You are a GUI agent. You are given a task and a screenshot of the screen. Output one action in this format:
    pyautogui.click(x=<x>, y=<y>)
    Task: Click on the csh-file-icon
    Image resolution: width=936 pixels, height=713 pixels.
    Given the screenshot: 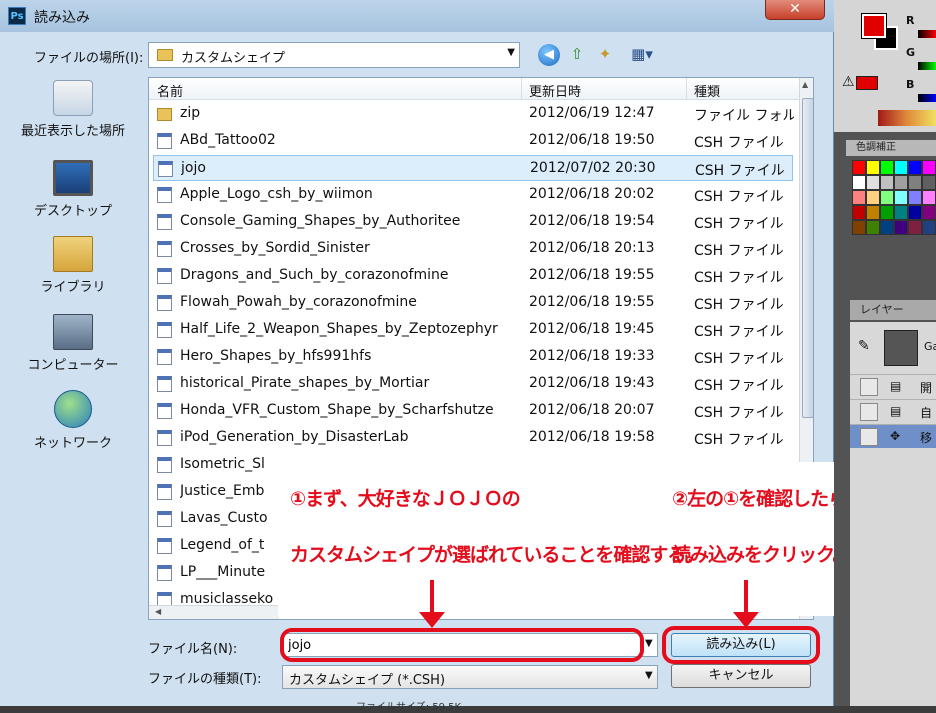 What is the action you would take?
    pyautogui.click(x=164, y=276)
    